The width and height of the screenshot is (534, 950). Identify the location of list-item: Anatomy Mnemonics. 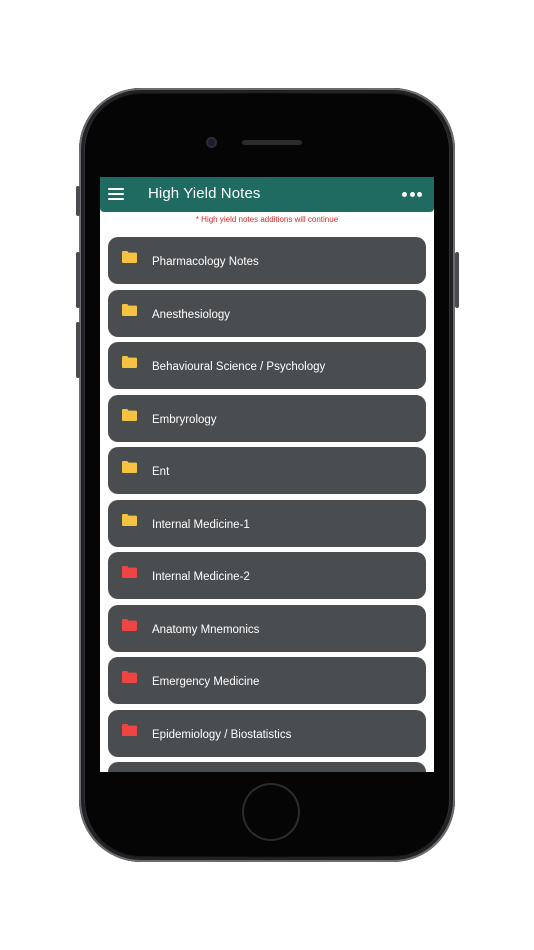
(267, 628).